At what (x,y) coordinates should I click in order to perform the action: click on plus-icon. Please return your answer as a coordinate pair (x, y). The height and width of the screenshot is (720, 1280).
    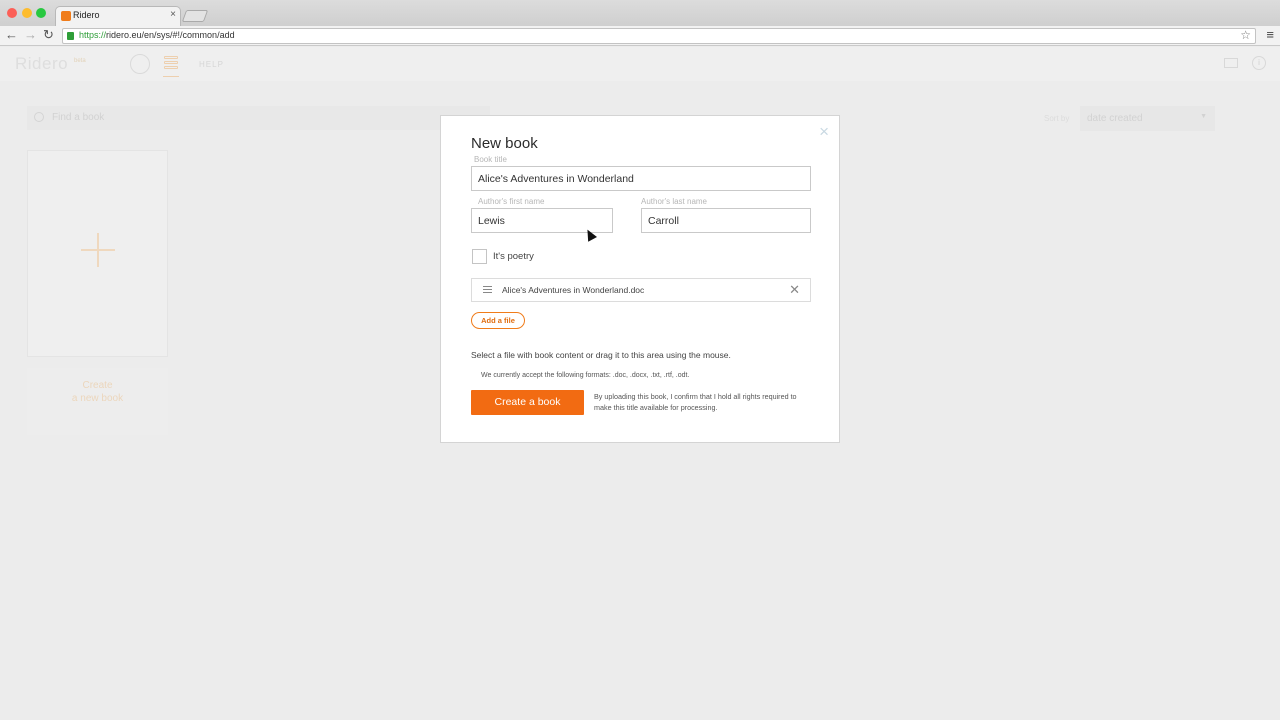
    Looking at the image, I should click on (98, 250).